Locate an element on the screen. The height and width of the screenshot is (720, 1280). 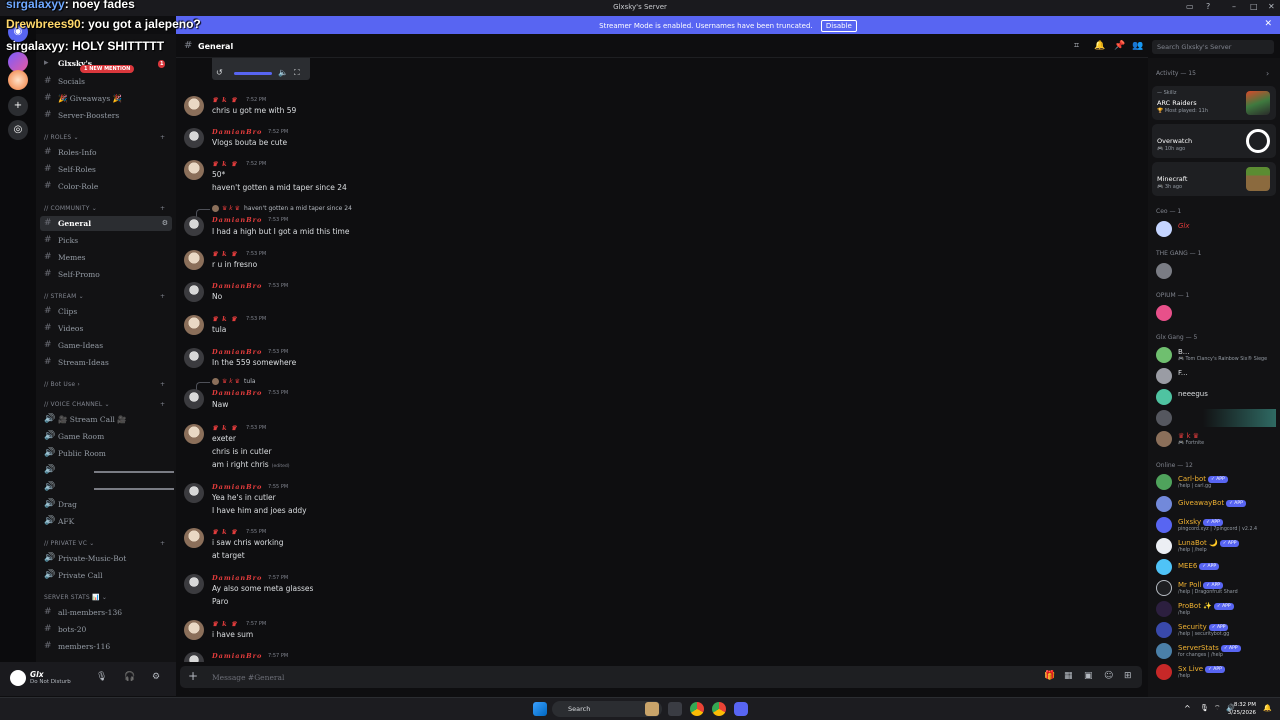
channel-picks: # Picks is located at coordinates (106, 240).